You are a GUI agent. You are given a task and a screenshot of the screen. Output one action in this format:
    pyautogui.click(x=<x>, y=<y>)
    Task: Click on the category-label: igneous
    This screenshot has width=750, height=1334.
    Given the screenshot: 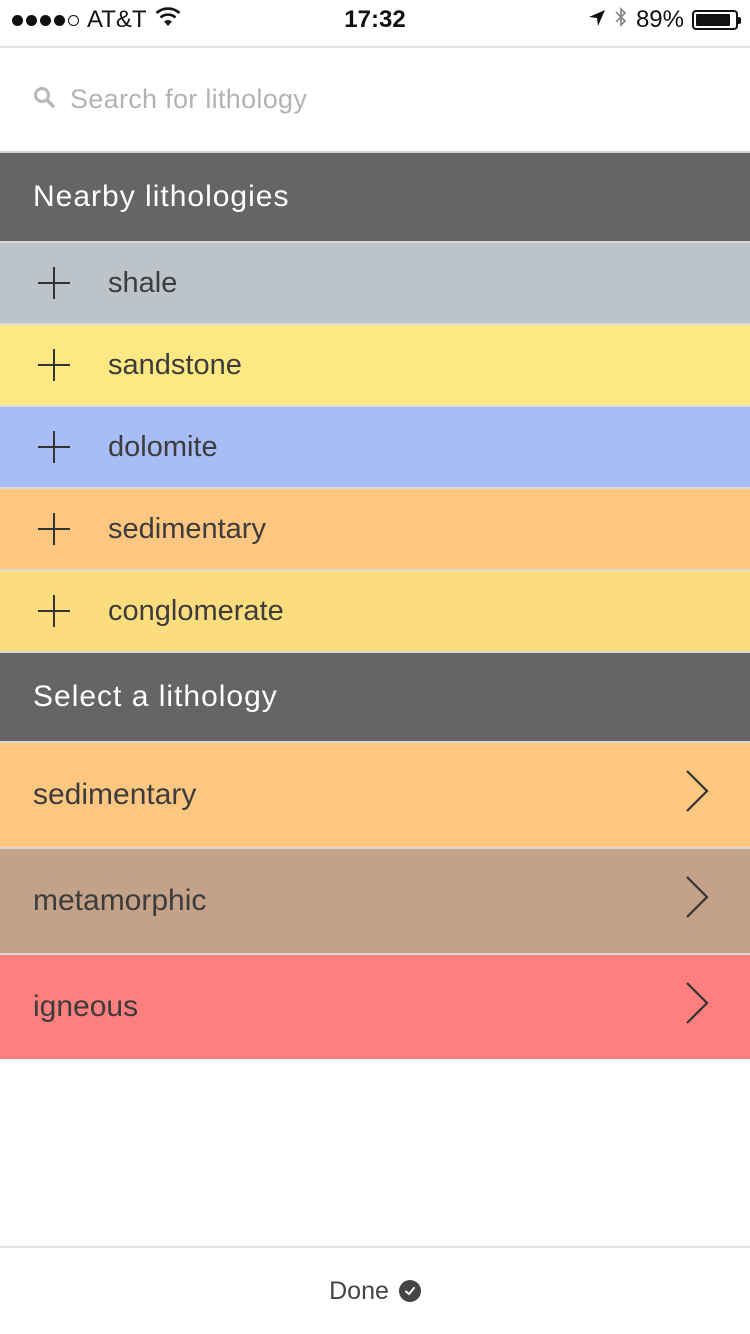 What is the action you would take?
    pyautogui.click(x=86, y=1006)
    